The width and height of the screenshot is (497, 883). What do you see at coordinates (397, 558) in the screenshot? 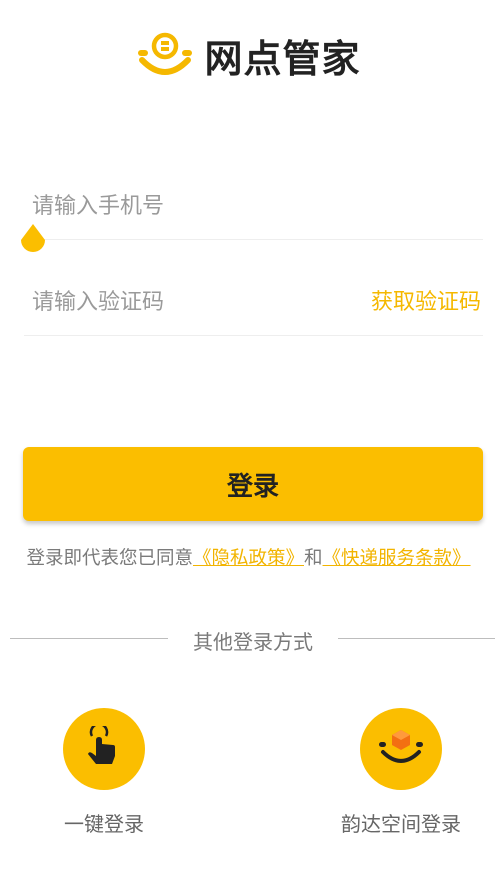
I see `terms-link: 《快递服务条款》` at bounding box center [397, 558].